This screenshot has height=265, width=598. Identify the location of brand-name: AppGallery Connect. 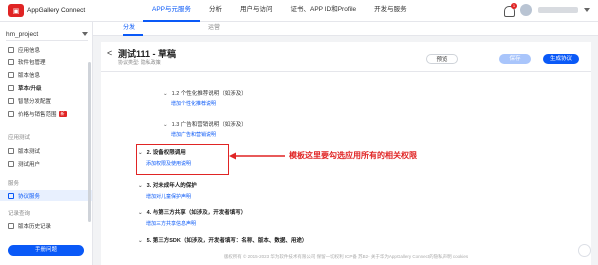
(56, 10).